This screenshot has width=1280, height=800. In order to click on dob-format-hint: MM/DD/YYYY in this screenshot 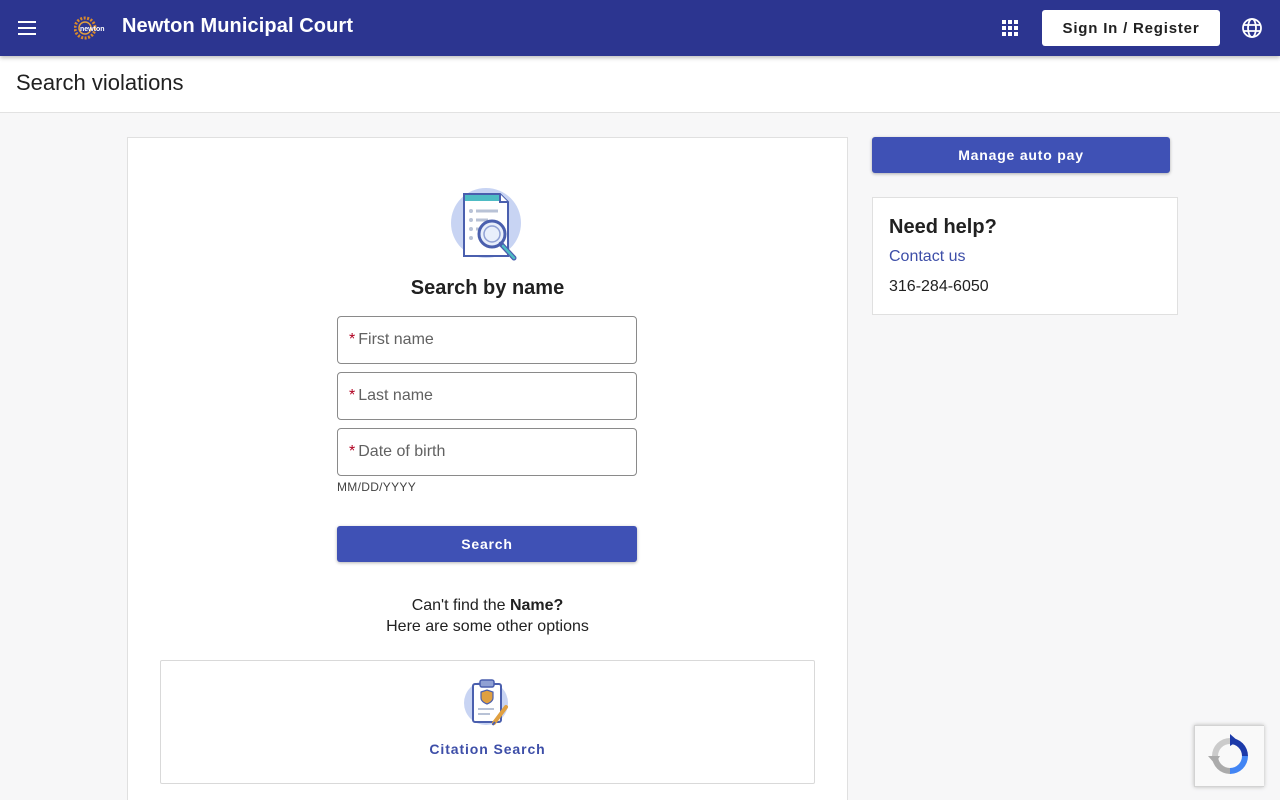, I will do `click(377, 487)`.